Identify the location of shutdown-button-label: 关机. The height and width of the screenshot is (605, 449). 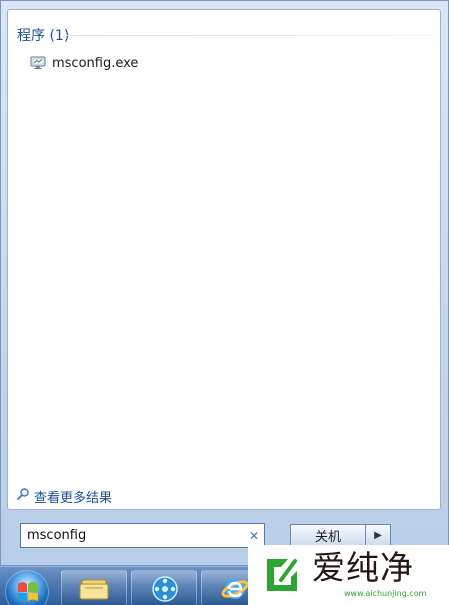
(327, 537).